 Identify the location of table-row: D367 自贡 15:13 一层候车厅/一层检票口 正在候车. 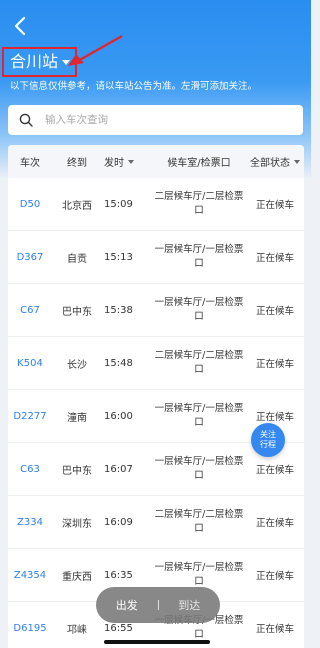
(156, 257).